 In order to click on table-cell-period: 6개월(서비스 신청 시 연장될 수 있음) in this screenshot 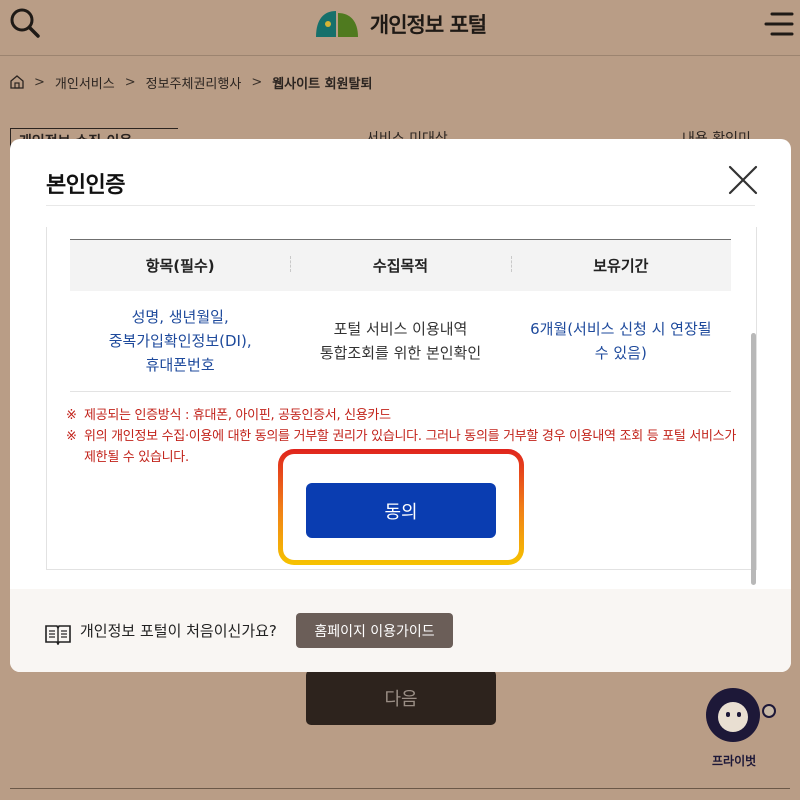, I will do `click(621, 341)`.